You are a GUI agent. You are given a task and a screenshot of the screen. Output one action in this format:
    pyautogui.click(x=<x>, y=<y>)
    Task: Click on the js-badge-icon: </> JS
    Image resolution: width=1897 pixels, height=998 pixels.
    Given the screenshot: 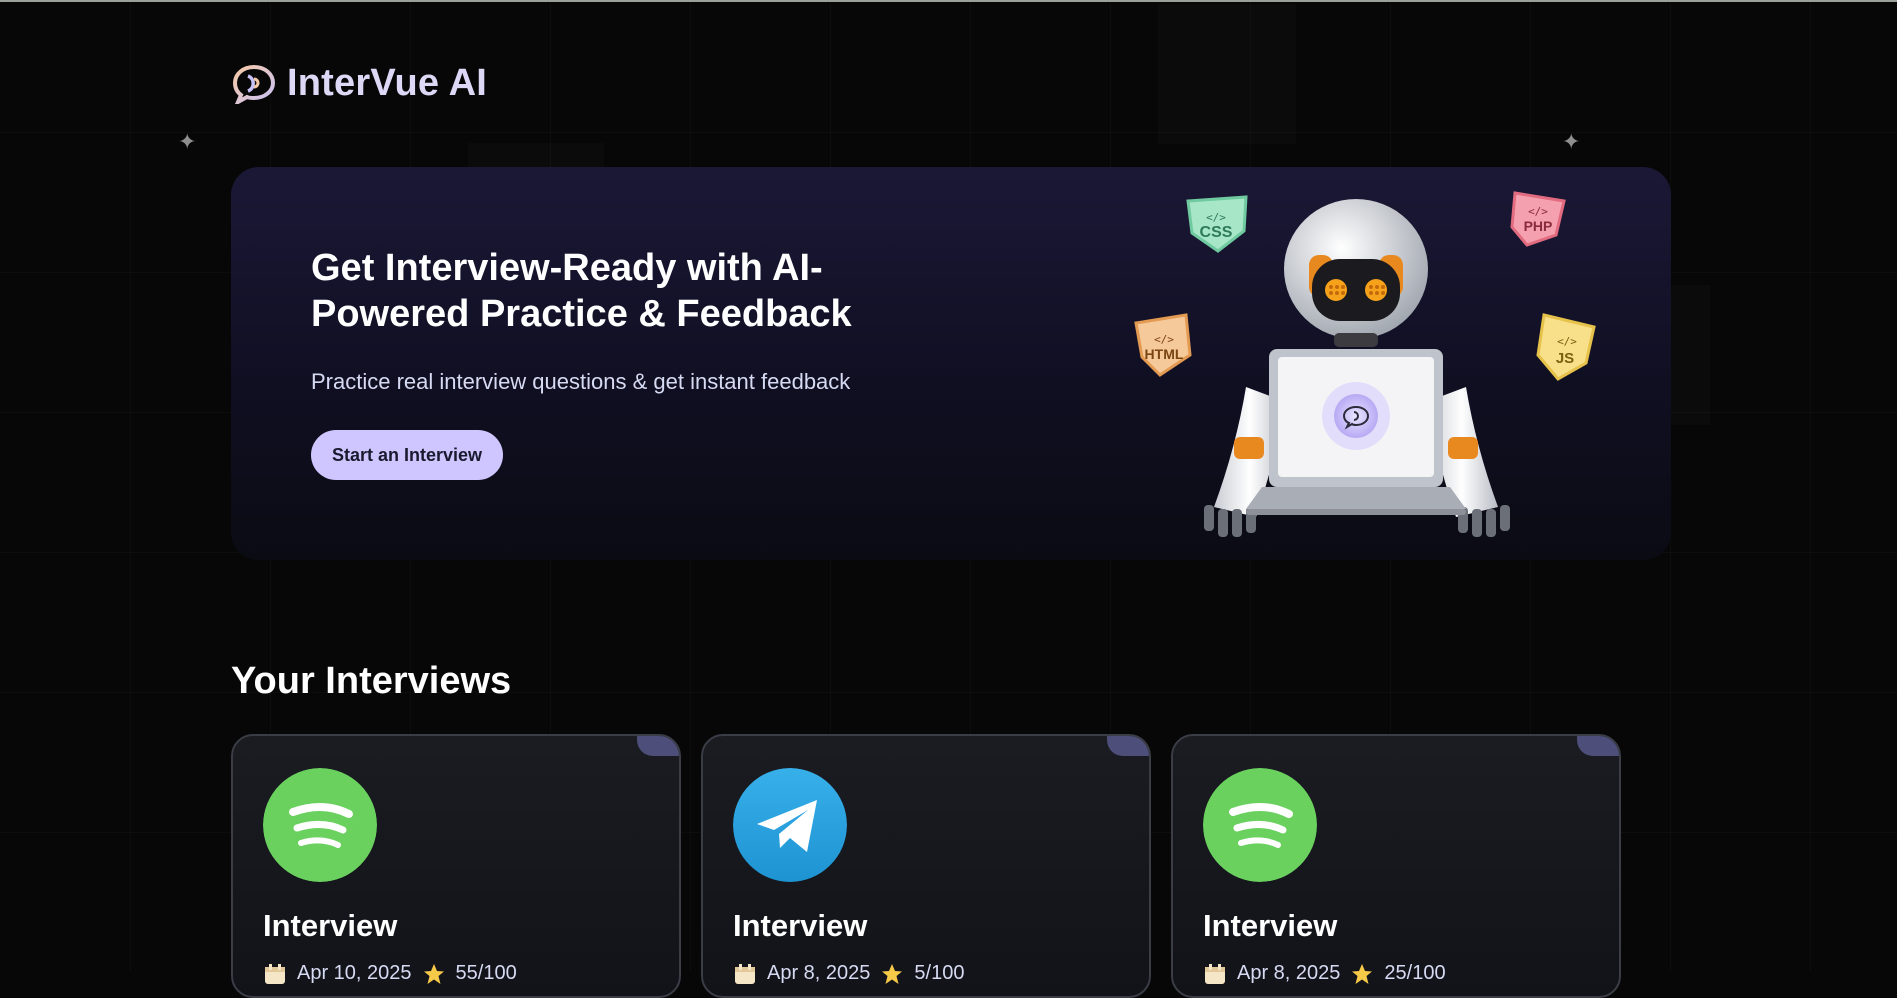 What is the action you would take?
    pyautogui.click(x=1566, y=347)
    